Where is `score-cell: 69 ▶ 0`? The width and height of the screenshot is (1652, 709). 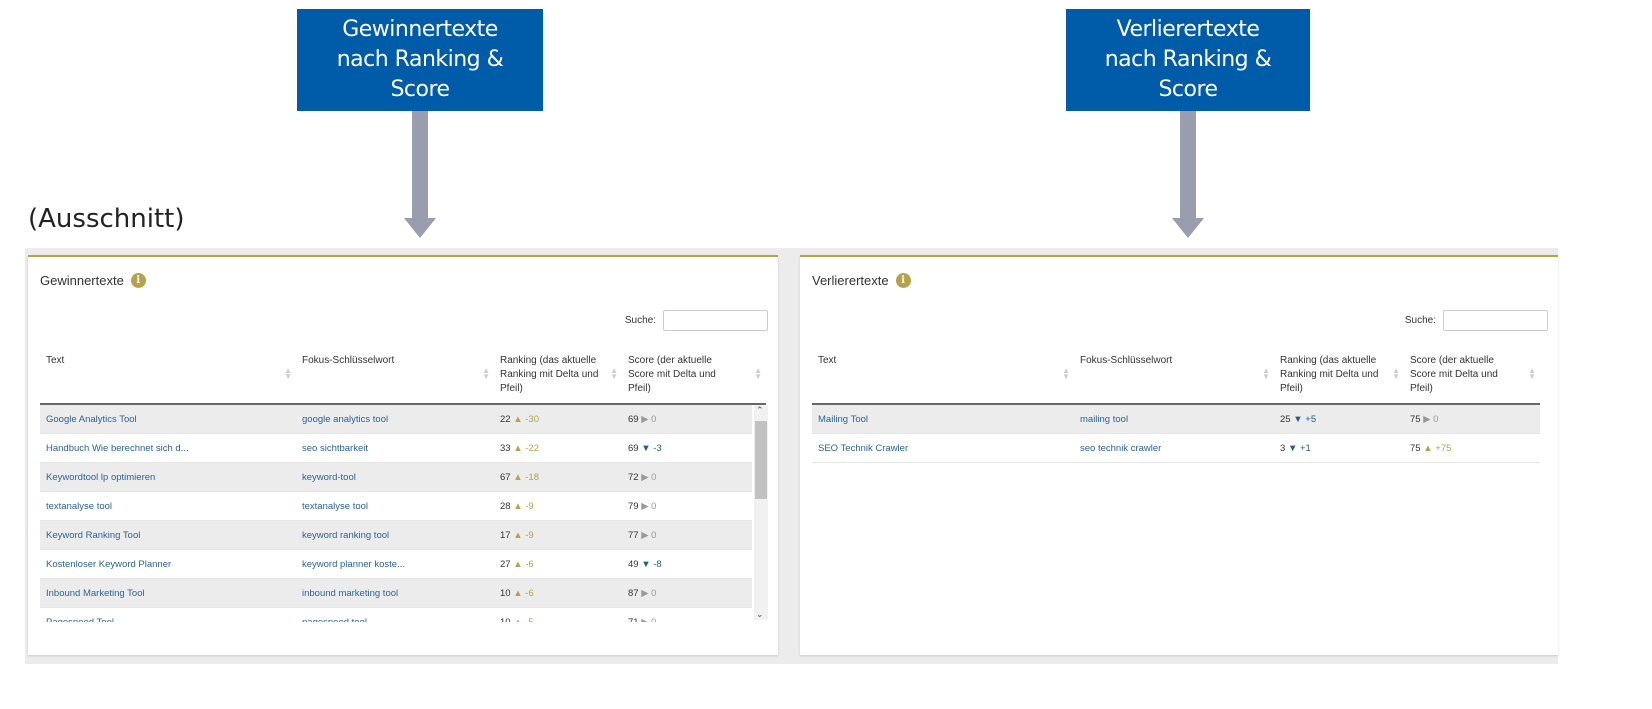 score-cell: 69 ▶ 0 is located at coordinates (639, 419).